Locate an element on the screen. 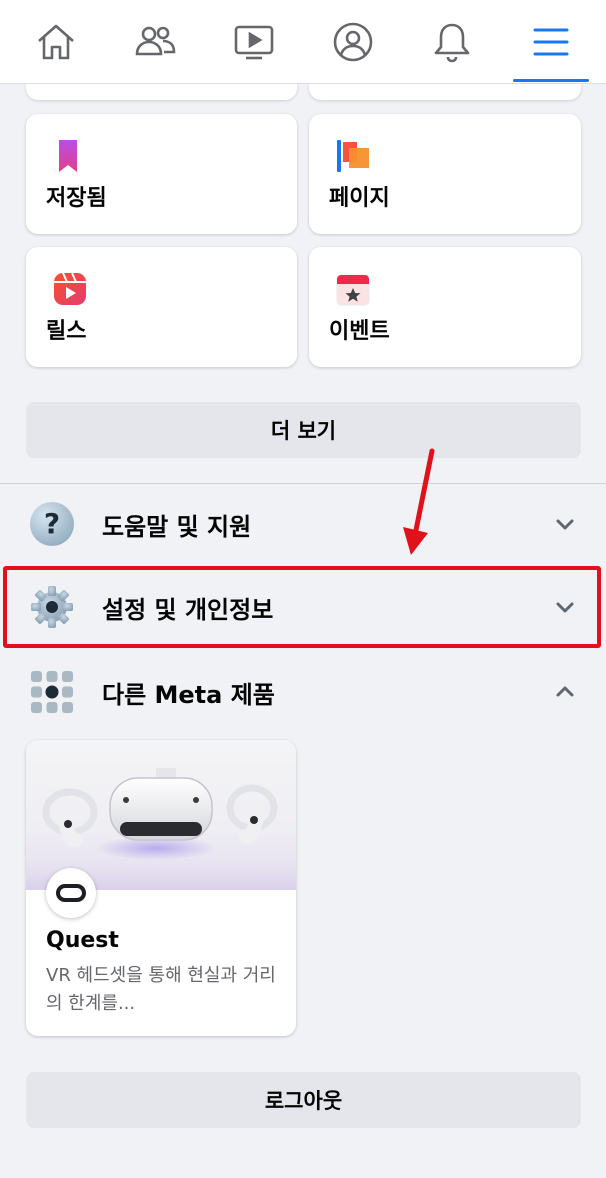  shortcut-card-pages: 페이지 is located at coordinates (445, 174).